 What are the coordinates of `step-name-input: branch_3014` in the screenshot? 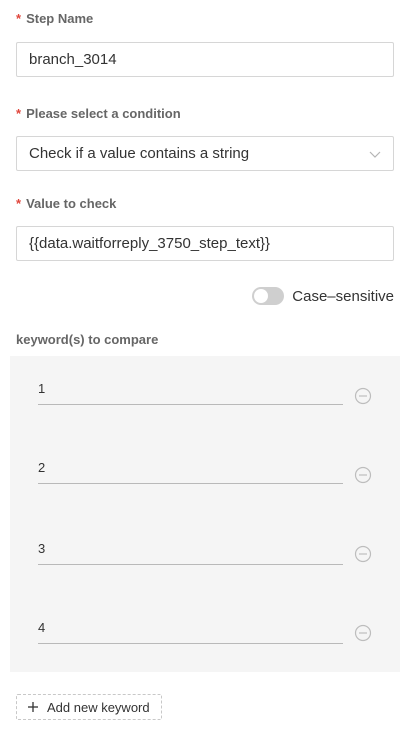 It's located at (205, 59).